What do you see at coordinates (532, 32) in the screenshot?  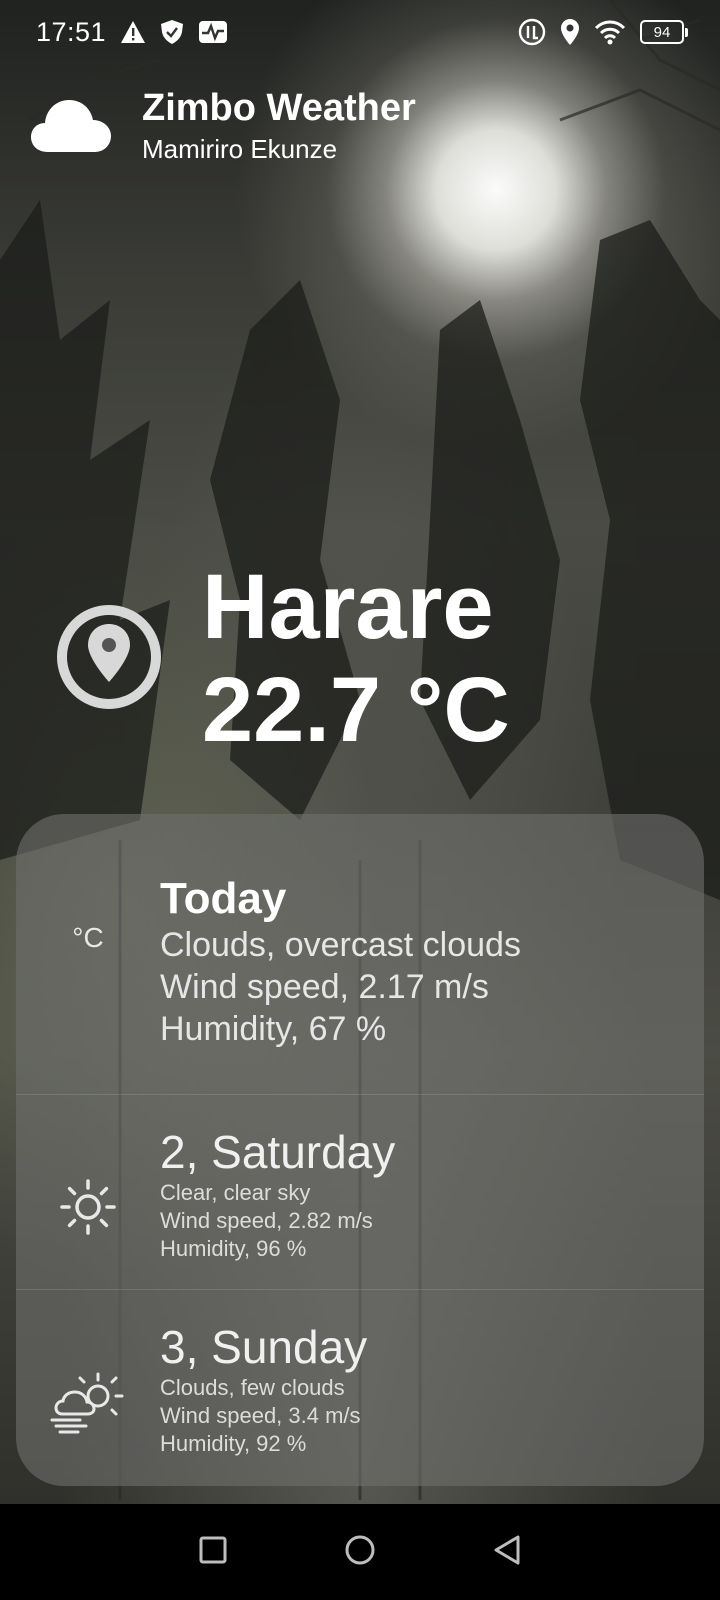 I see `data-icon` at bounding box center [532, 32].